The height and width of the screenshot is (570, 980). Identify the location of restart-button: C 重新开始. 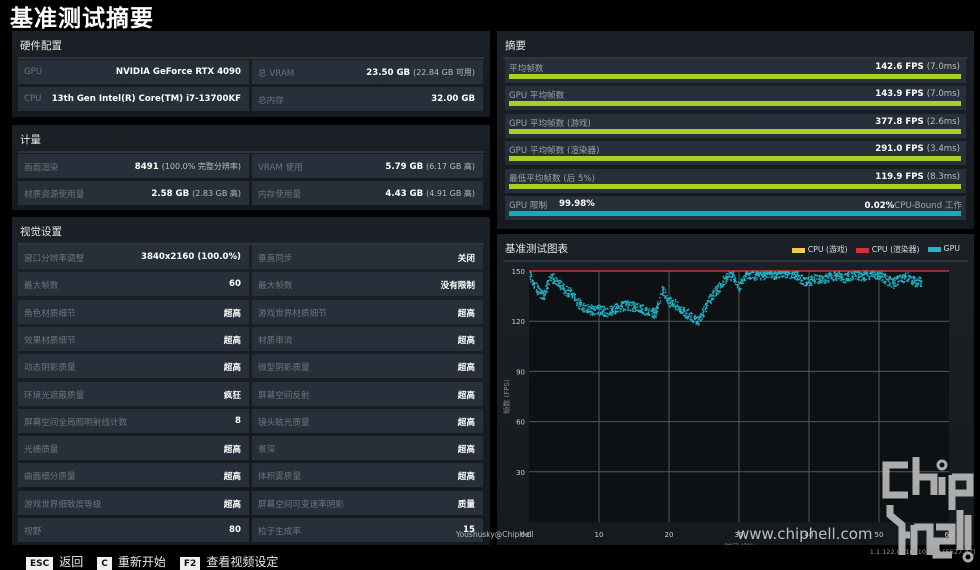
(131, 561).